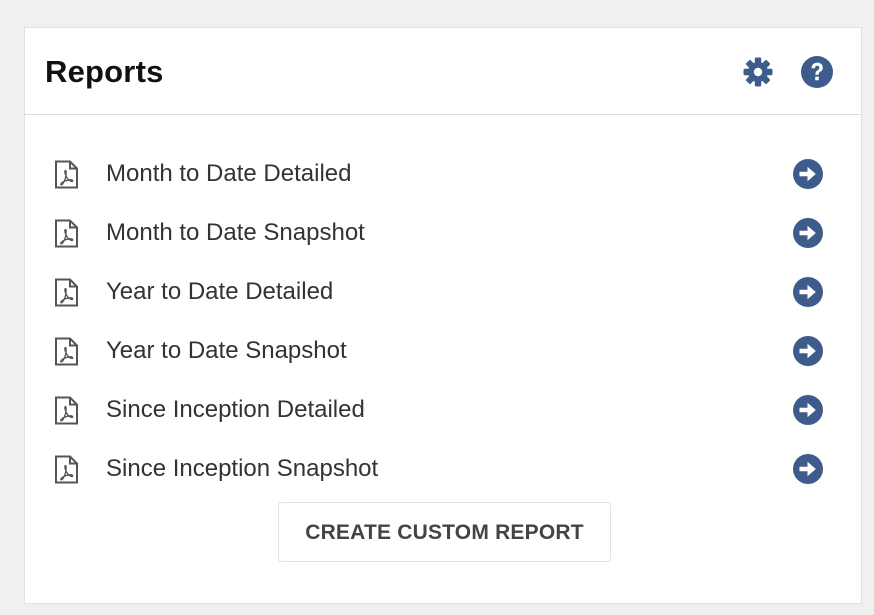  What do you see at coordinates (444, 532) in the screenshot?
I see `create-custom-report-button: CREATE CUSTOM REPORT` at bounding box center [444, 532].